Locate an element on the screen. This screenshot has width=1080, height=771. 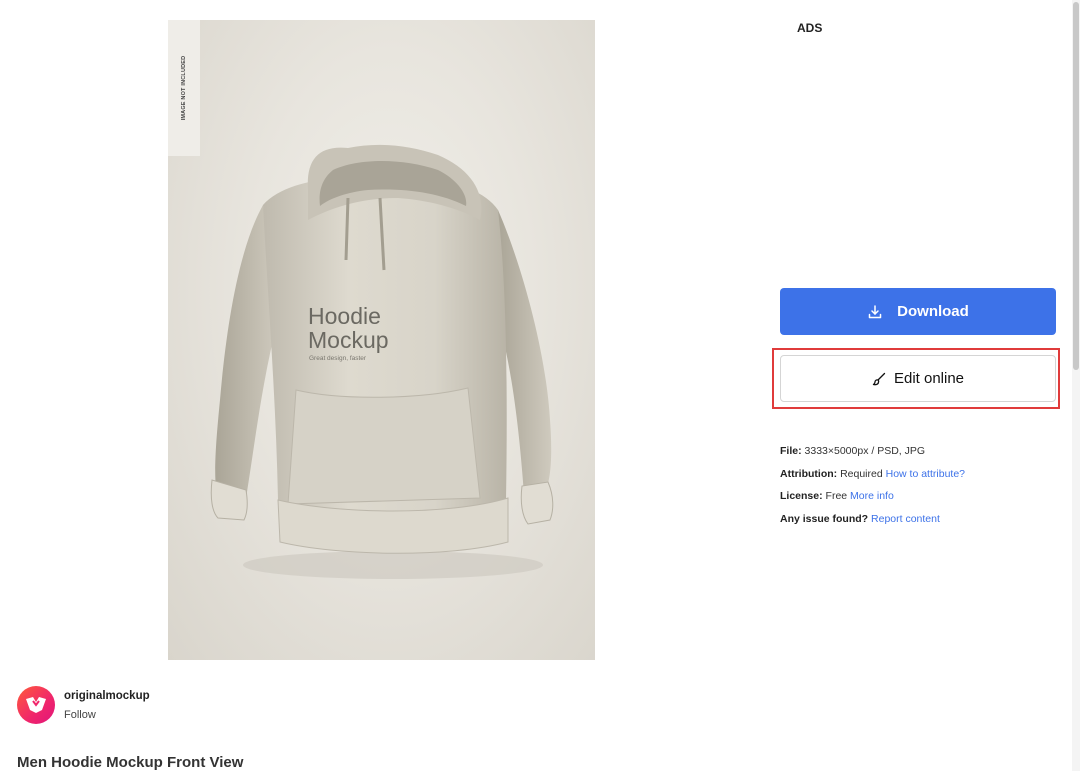
license-value: Free is located at coordinates (836, 496).